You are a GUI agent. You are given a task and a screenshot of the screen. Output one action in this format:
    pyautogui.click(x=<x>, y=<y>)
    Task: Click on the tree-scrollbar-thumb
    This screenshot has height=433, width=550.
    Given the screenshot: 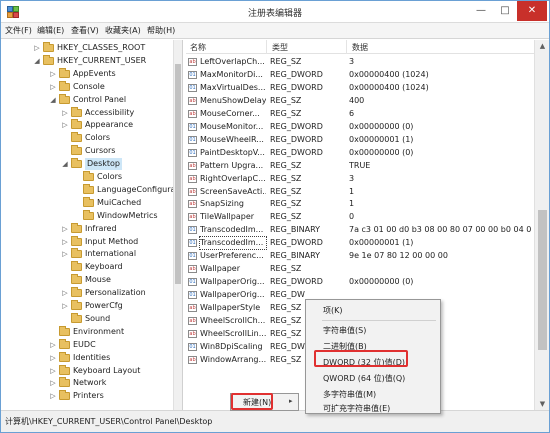 What is the action you would take?
    pyautogui.click(x=178, y=174)
    